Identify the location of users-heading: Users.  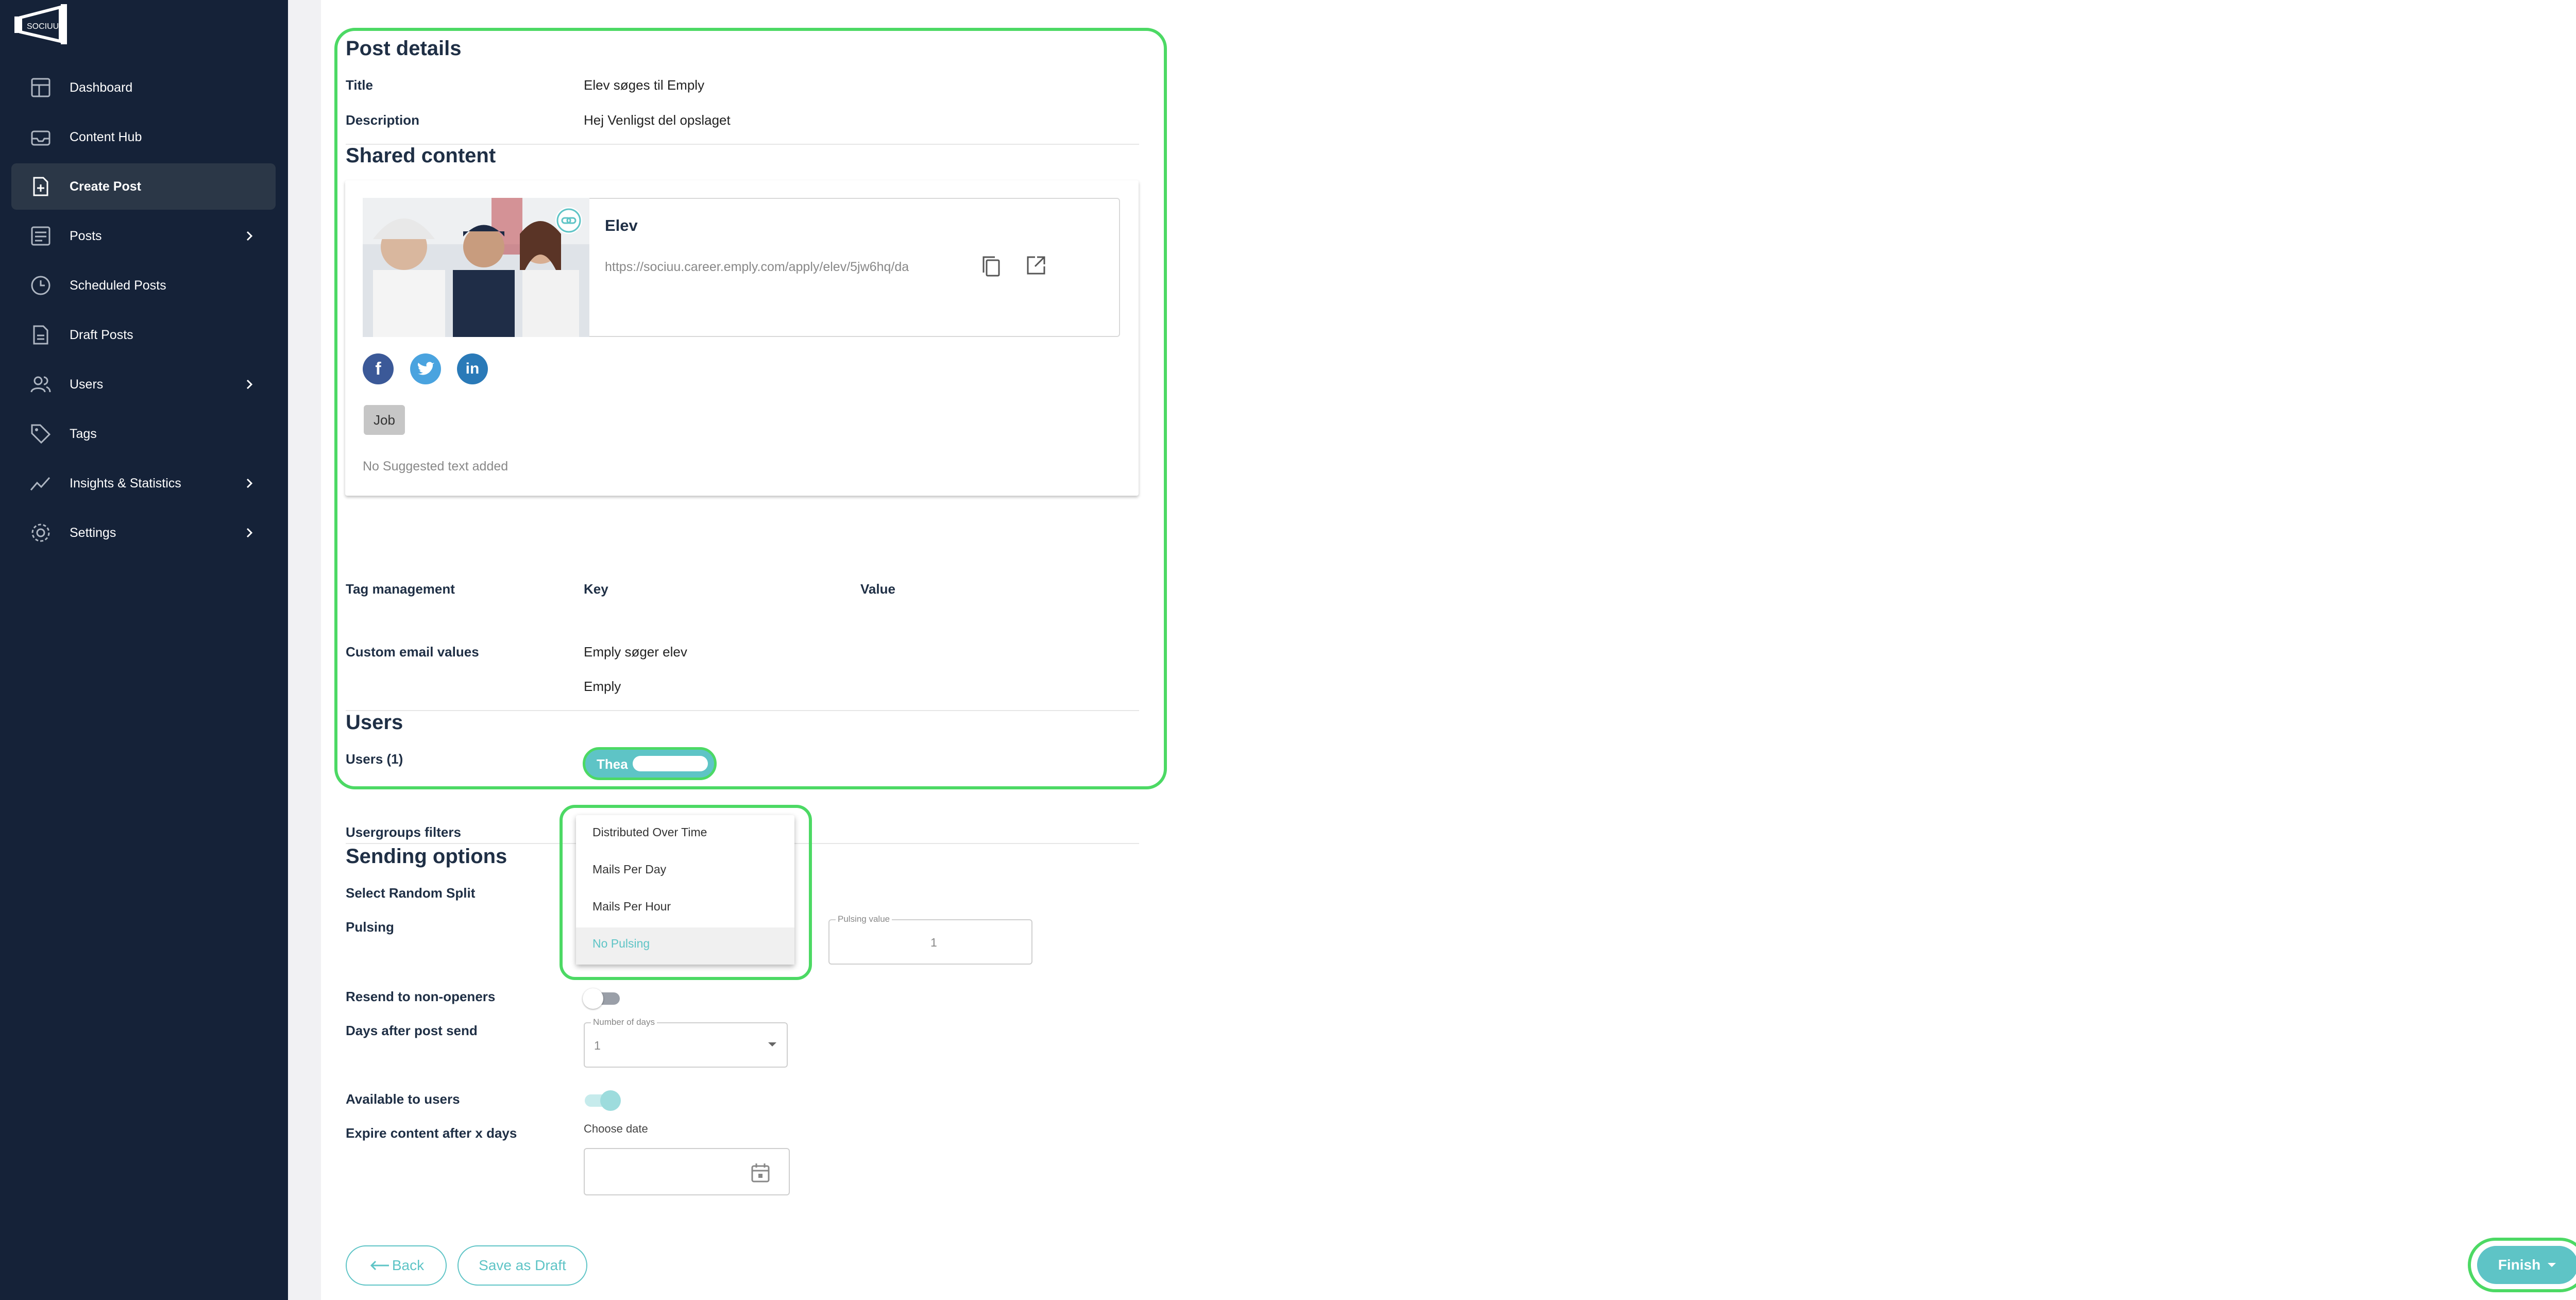
(374, 722).